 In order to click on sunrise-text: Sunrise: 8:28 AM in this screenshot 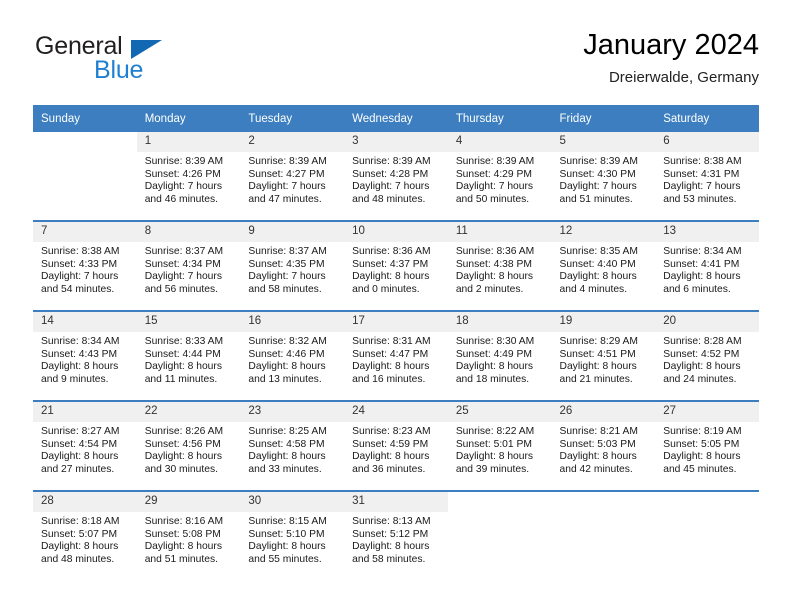, I will do `click(702, 341)`.